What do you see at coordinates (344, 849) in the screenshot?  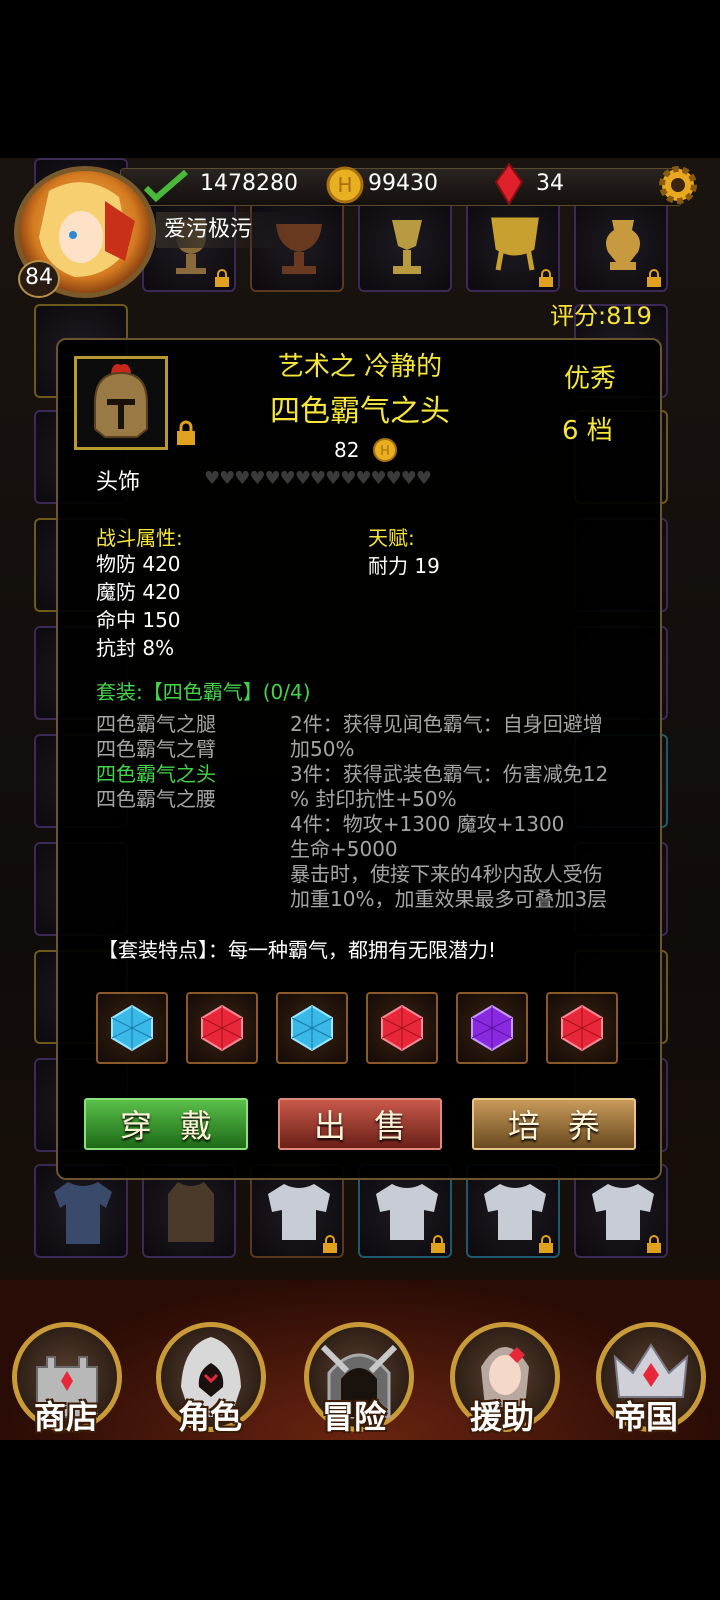 I see `set-bonus-line: 生命+5000` at bounding box center [344, 849].